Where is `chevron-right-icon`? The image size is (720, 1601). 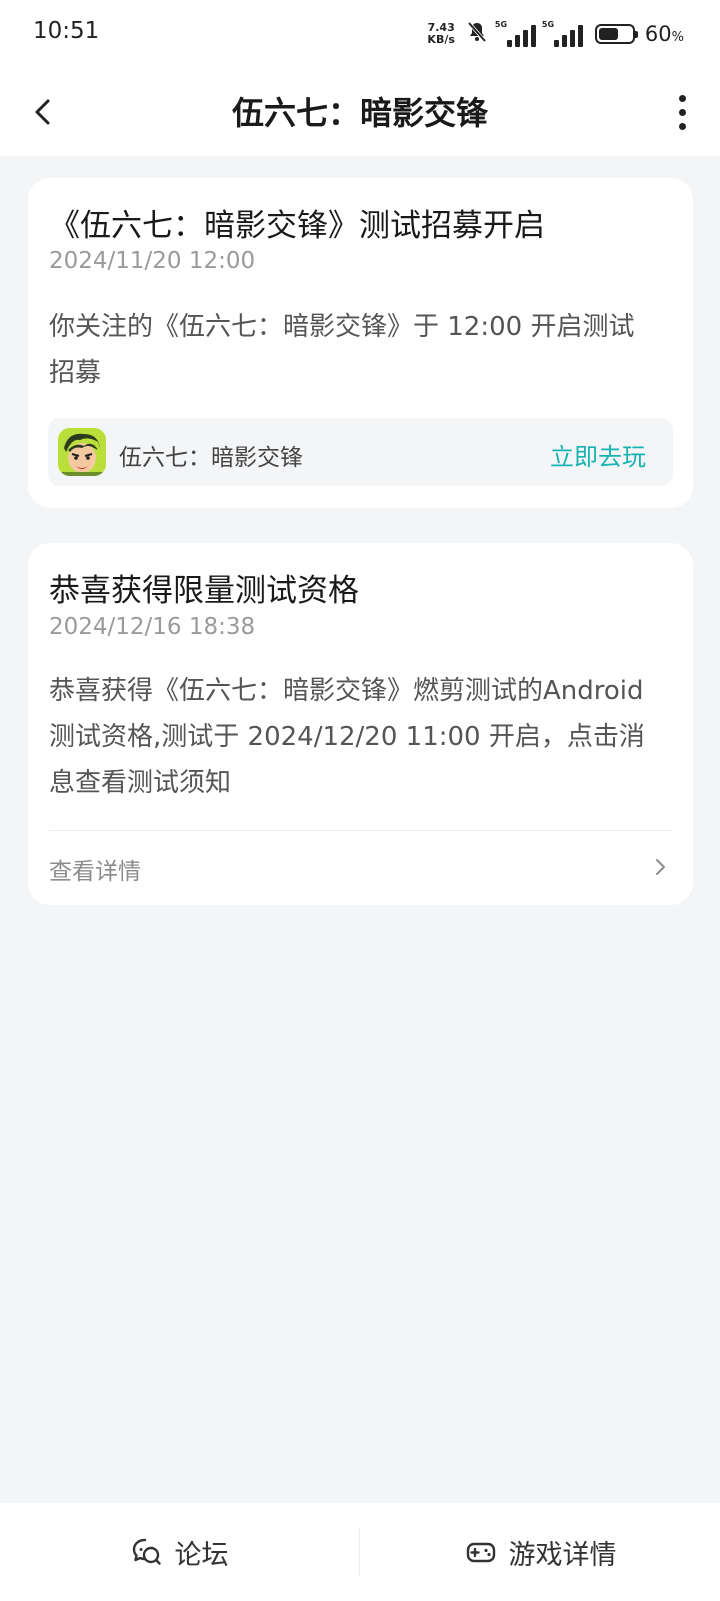
chevron-right-icon is located at coordinates (660, 867).